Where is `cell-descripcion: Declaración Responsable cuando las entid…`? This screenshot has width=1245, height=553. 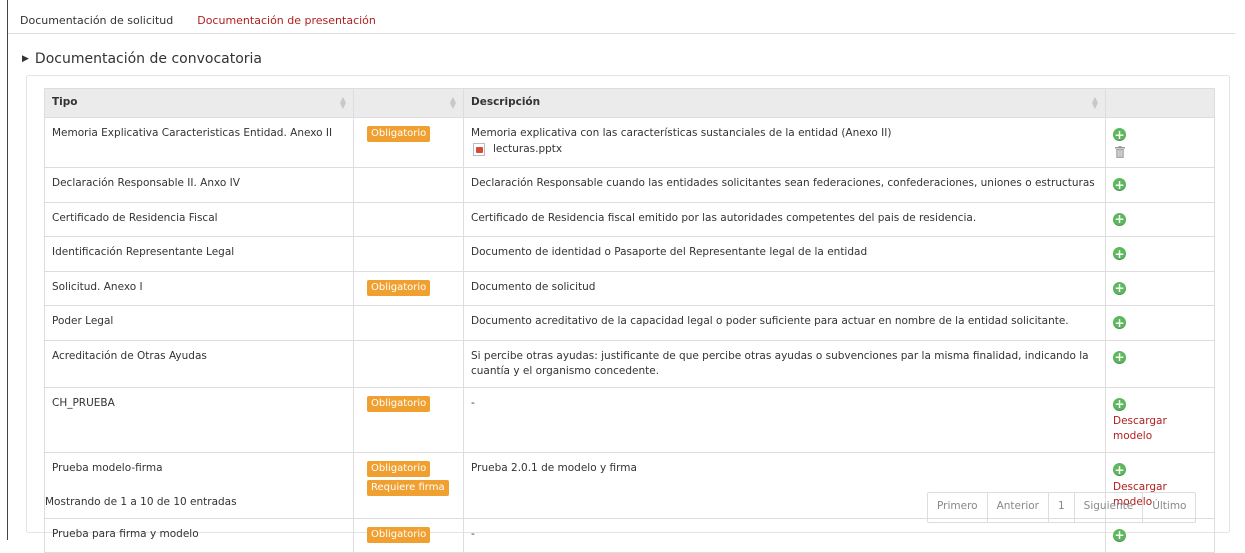 cell-descripcion: Declaración Responsable cuando las entid… is located at coordinates (784, 185).